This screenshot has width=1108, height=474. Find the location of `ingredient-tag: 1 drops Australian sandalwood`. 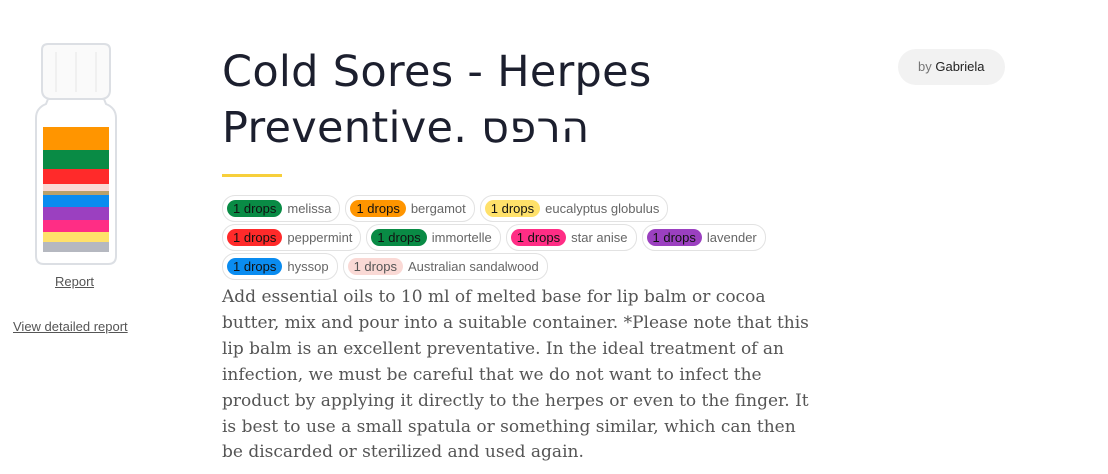

ingredient-tag: 1 drops Australian sandalwood is located at coordinates (445, 266).